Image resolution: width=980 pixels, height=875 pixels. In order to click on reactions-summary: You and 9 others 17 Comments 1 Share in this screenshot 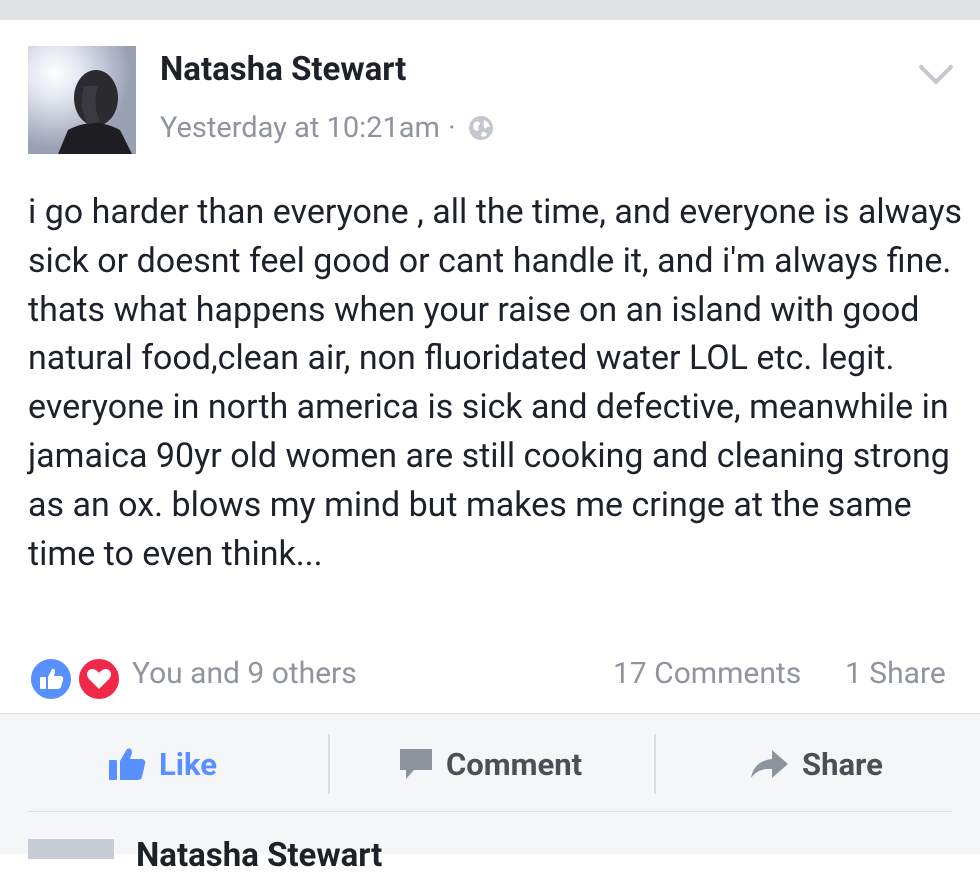, I will do `click(488, 677)`.